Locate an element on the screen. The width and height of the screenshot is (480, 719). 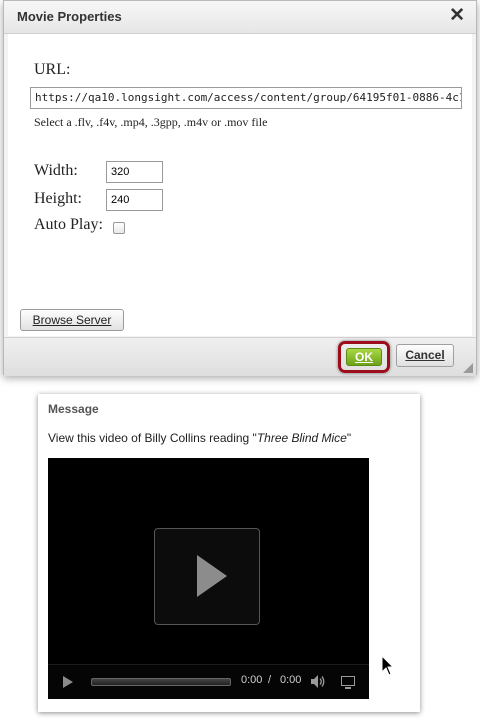
ok-button: OK is located at coordinates (364, 357).